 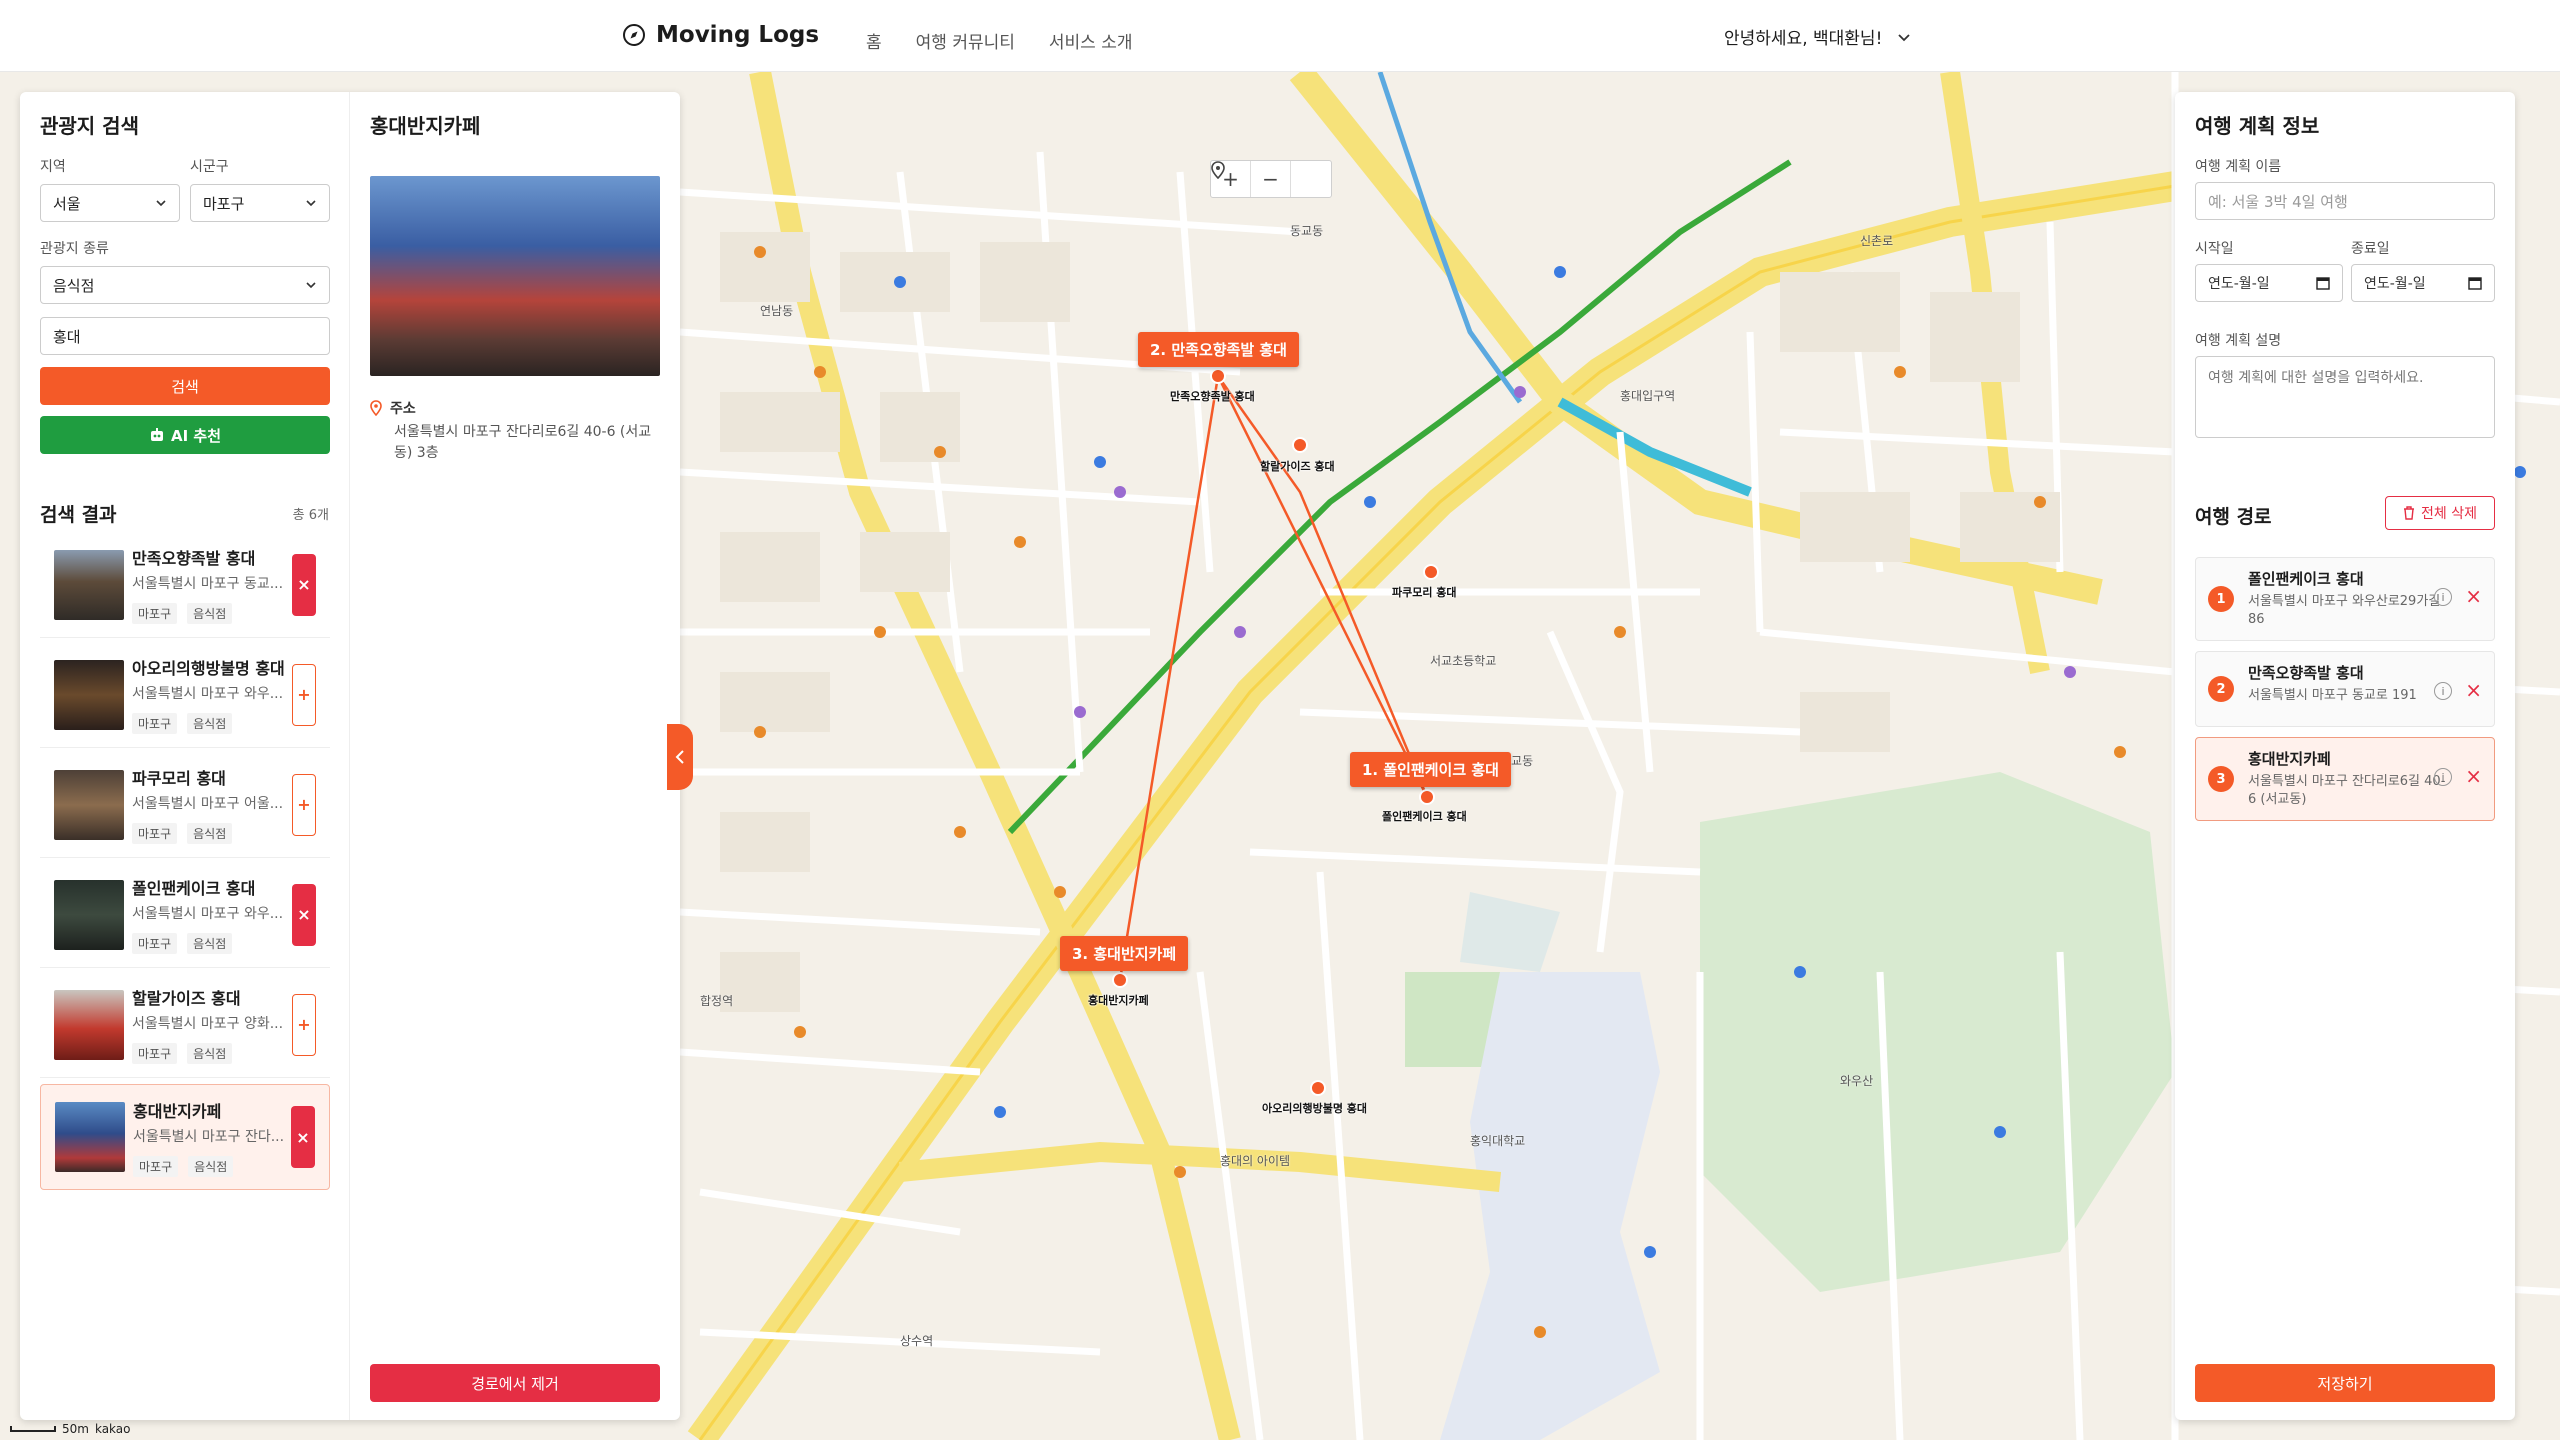 I want to click on user-menu: 안녕하세요, 백대환님!, so click(x=1818, y=36).